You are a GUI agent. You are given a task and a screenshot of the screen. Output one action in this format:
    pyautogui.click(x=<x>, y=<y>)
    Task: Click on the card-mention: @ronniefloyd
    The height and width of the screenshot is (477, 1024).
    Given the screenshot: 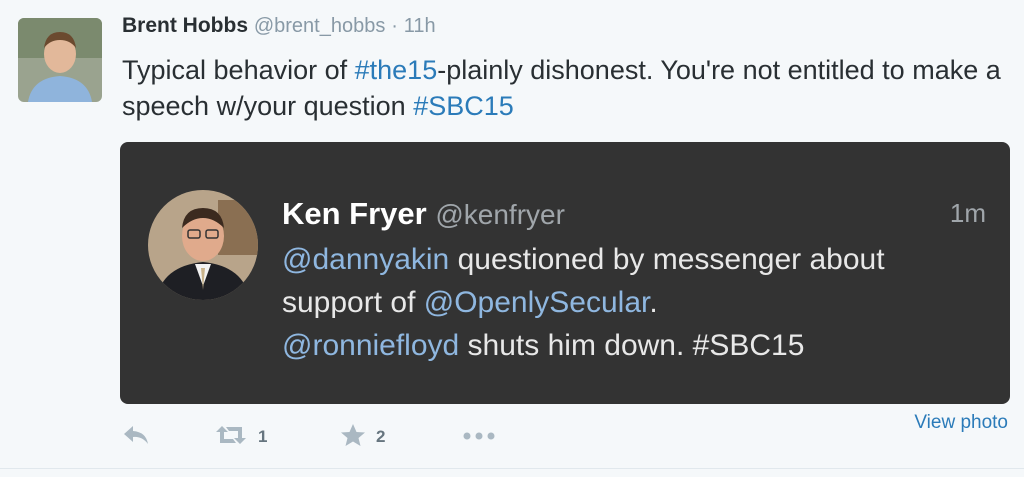 What is the action you would take?
    pyautogui.click(x=371, y=345)
    